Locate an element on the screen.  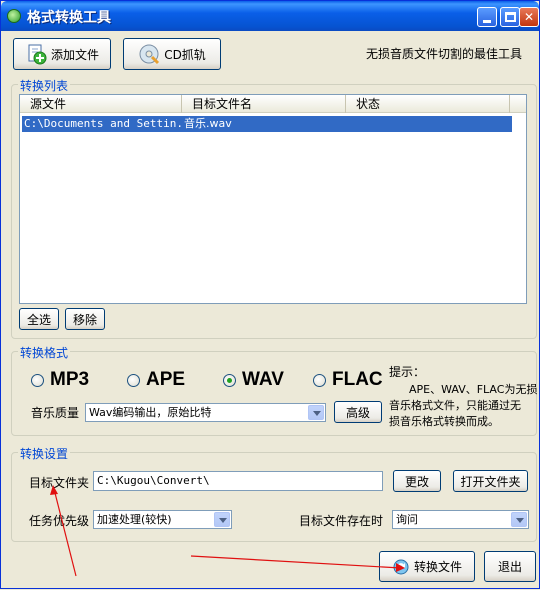
format-title: 转换格式 is located at coordinates (44, 352).